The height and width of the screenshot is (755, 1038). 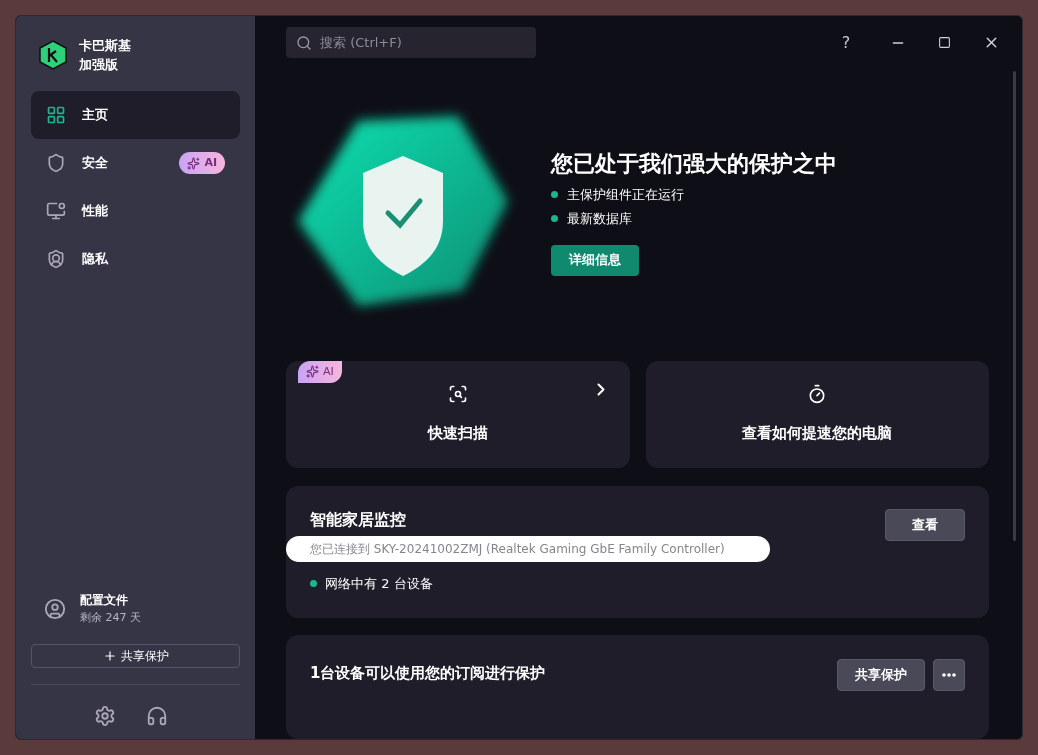 What do you see at coordinates (304, 43) in the screenshot?
I see `search-icon` at bounding box center [304, 43].